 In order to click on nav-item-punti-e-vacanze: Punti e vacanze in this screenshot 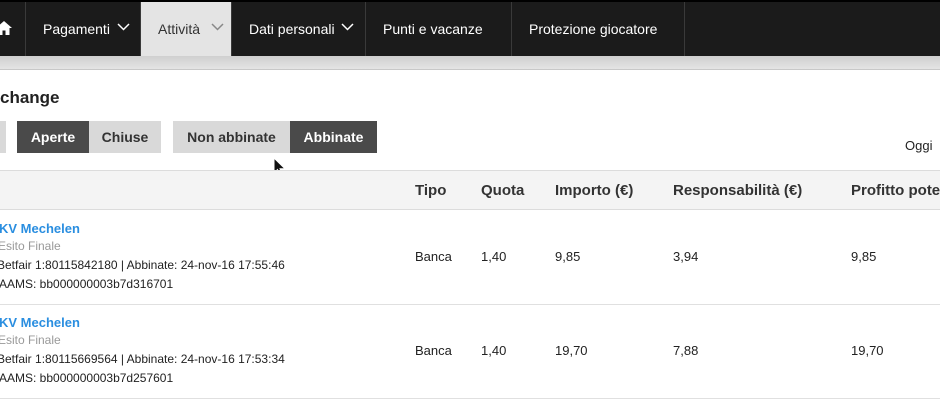, I will do `click(439, 29)`.